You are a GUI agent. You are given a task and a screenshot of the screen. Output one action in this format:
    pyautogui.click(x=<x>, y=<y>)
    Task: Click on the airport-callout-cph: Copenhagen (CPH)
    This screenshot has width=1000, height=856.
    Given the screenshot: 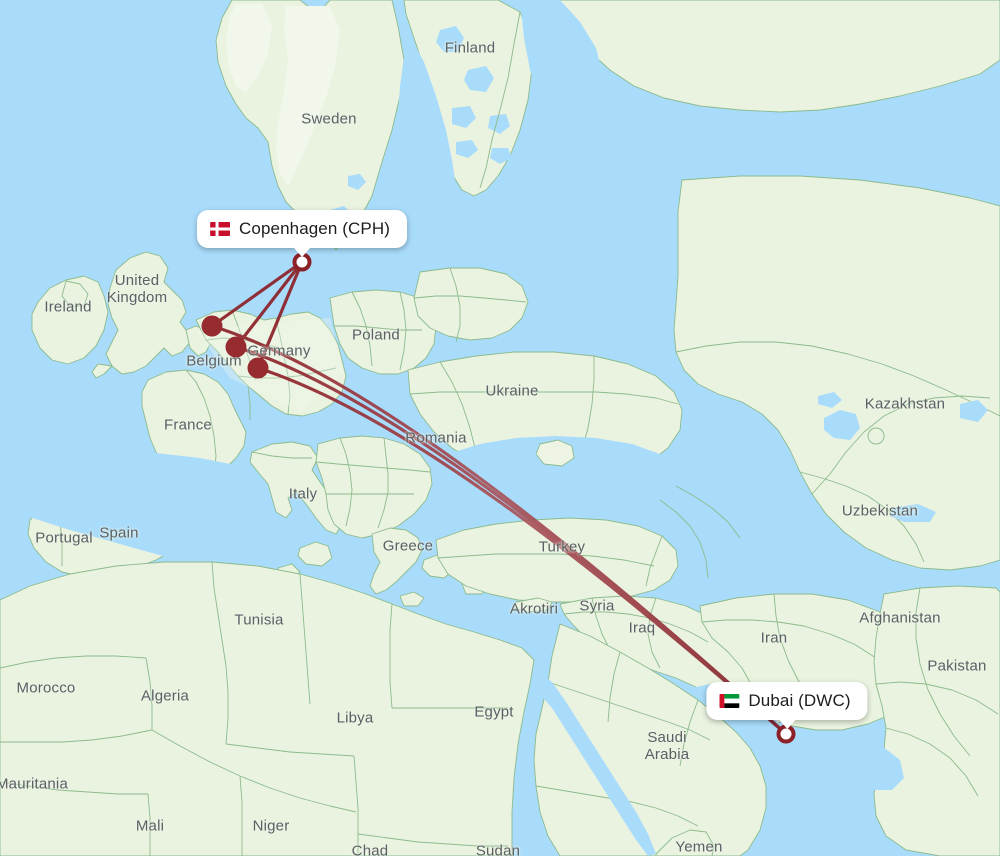 What is the action you would take?
    pyautogui.click(x=302, y=233)
    